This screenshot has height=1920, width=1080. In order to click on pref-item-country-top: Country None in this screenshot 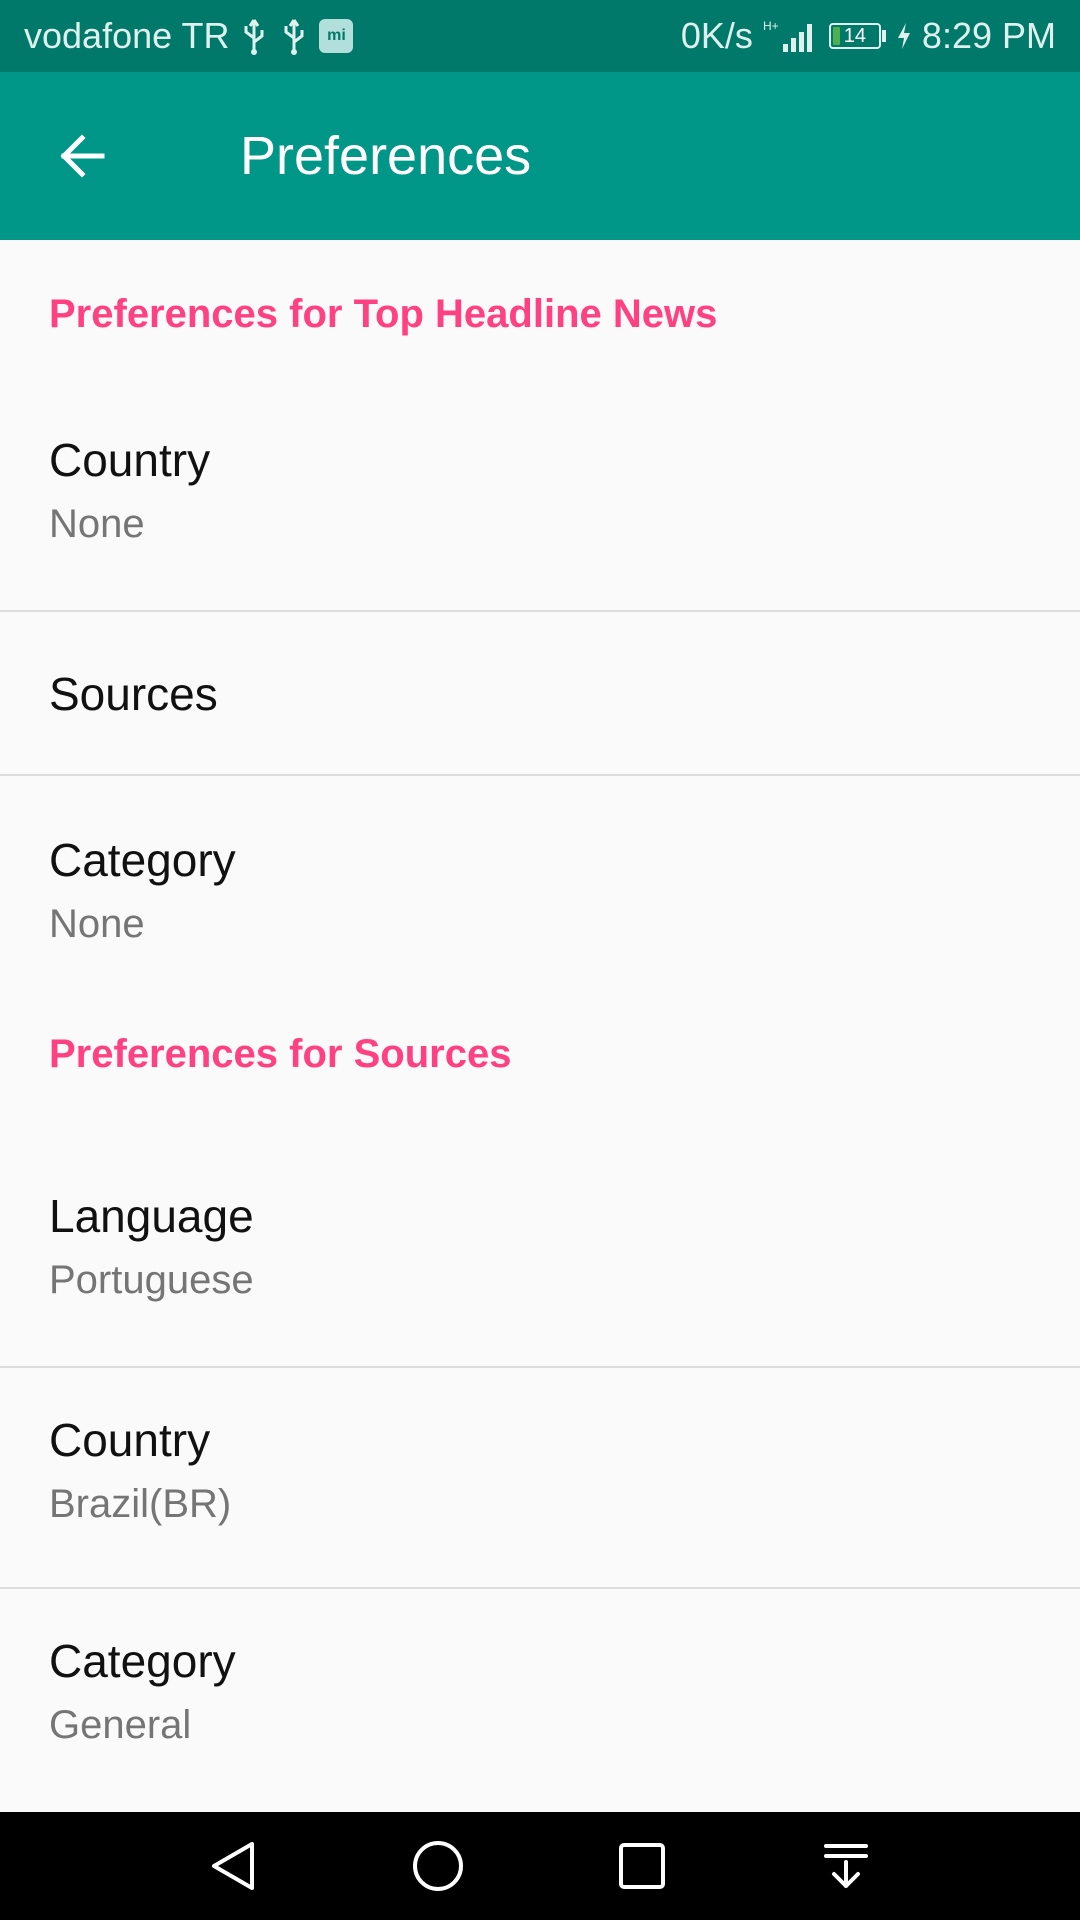, I will do `click(540, 501)`.